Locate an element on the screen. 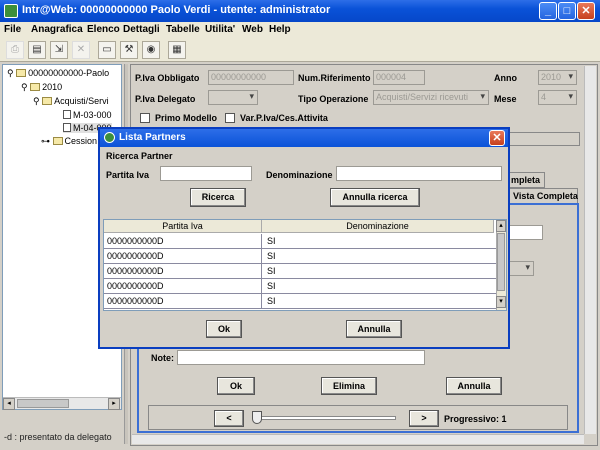 This screenshot has height=450, width=600. tree-node-acquisti: ⚲ Acquisti/Servi is located at coordinates (71, 101).